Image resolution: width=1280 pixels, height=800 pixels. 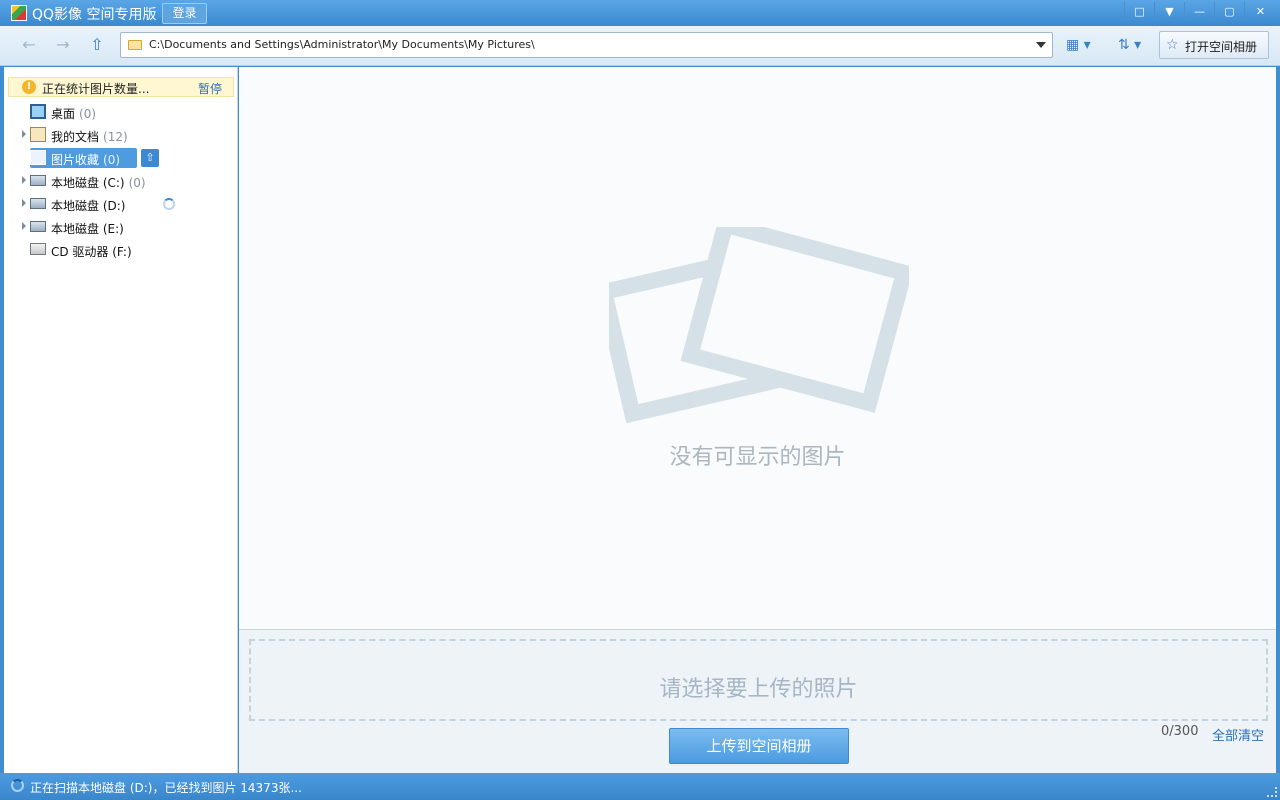 What do you see at coordinates (1041, 45) in the screenshot?
I see `chevron-down-icon` at bounding box center [1041, 45].